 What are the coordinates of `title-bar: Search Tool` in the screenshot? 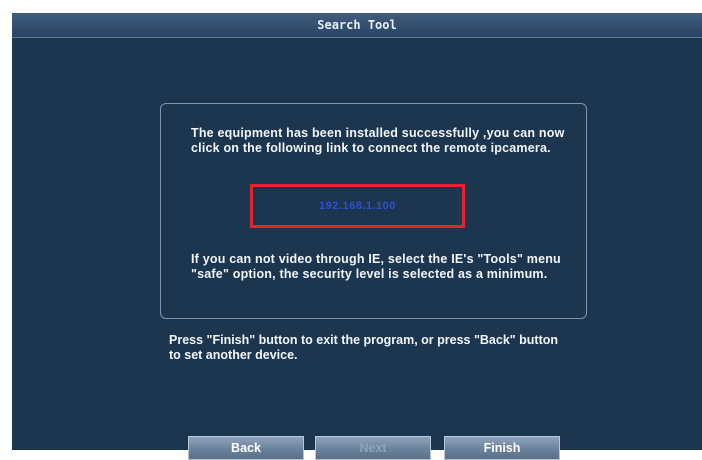 It's located at (357, 25).